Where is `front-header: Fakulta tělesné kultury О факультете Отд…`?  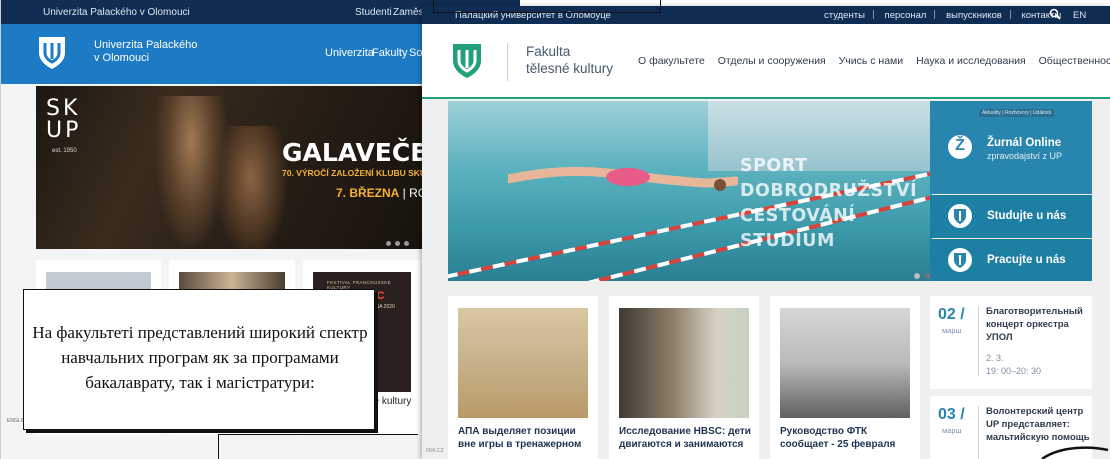 front-header: Fakulta tělesné kultury О факультете Отд… is located at coordinates (766, 61).